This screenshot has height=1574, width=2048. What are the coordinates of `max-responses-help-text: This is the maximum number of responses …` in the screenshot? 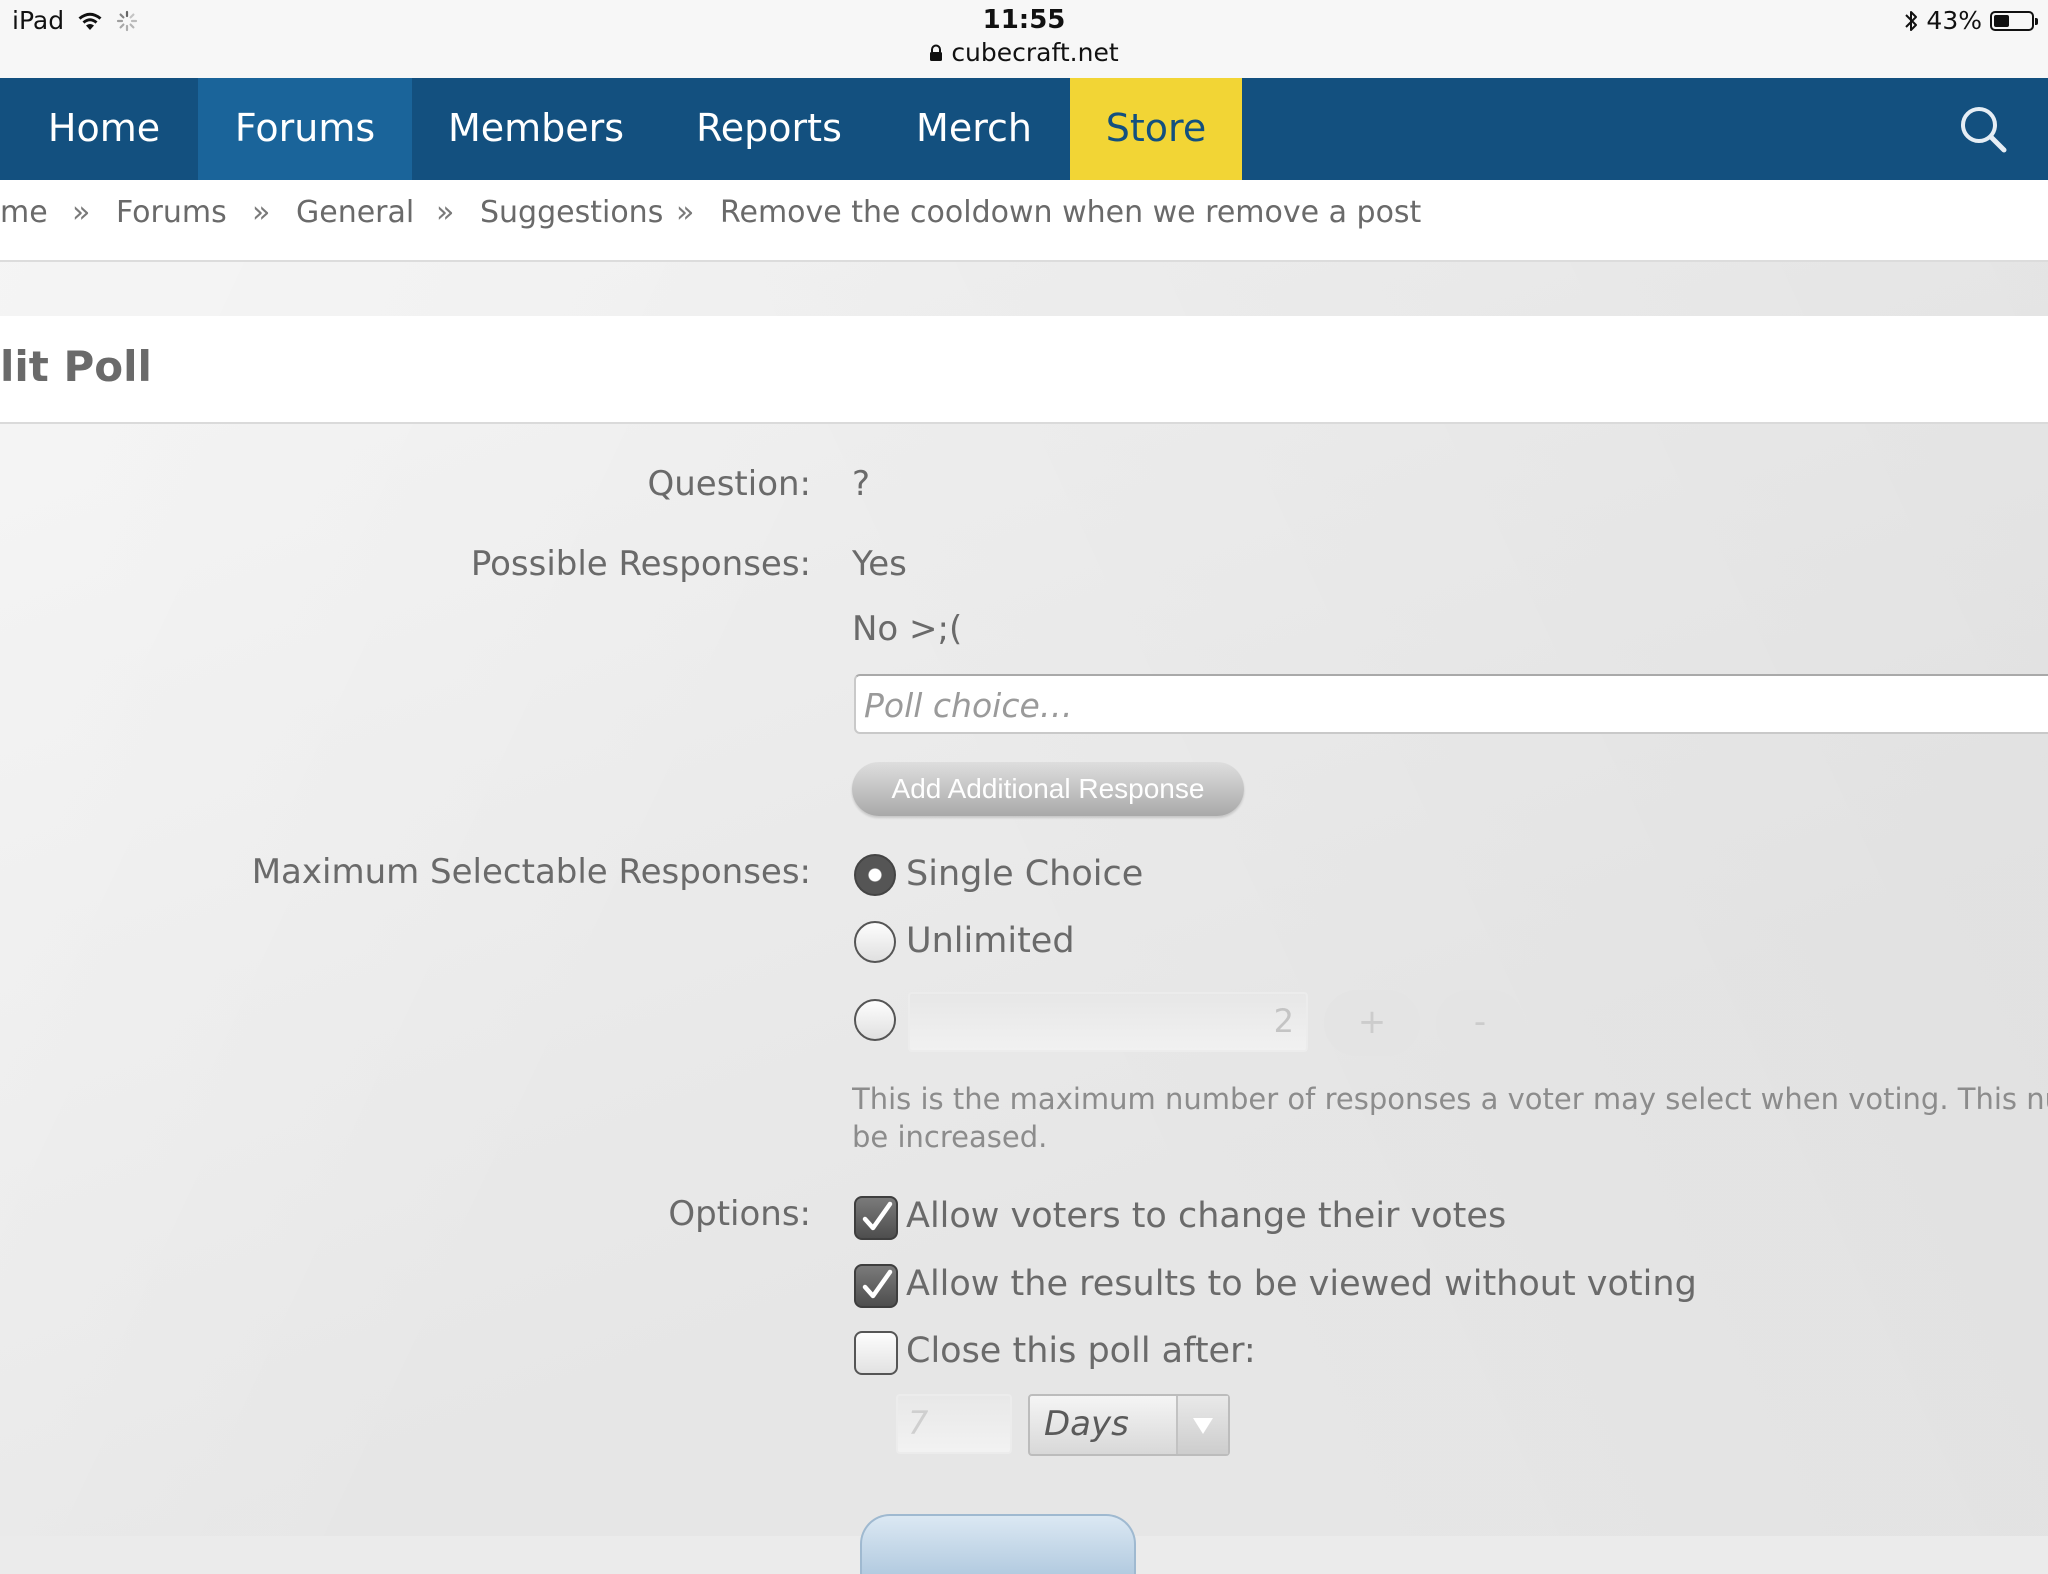 It's located at (1450, 1118).